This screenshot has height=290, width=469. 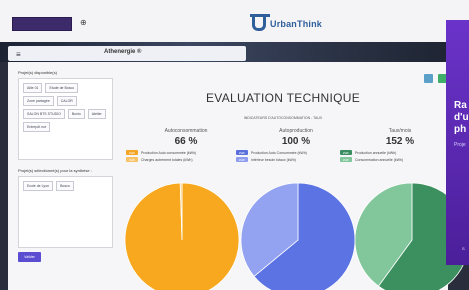 I want to click on legend-item: kWh Consommation annuelle (kWh), so click(x=400, y=159).